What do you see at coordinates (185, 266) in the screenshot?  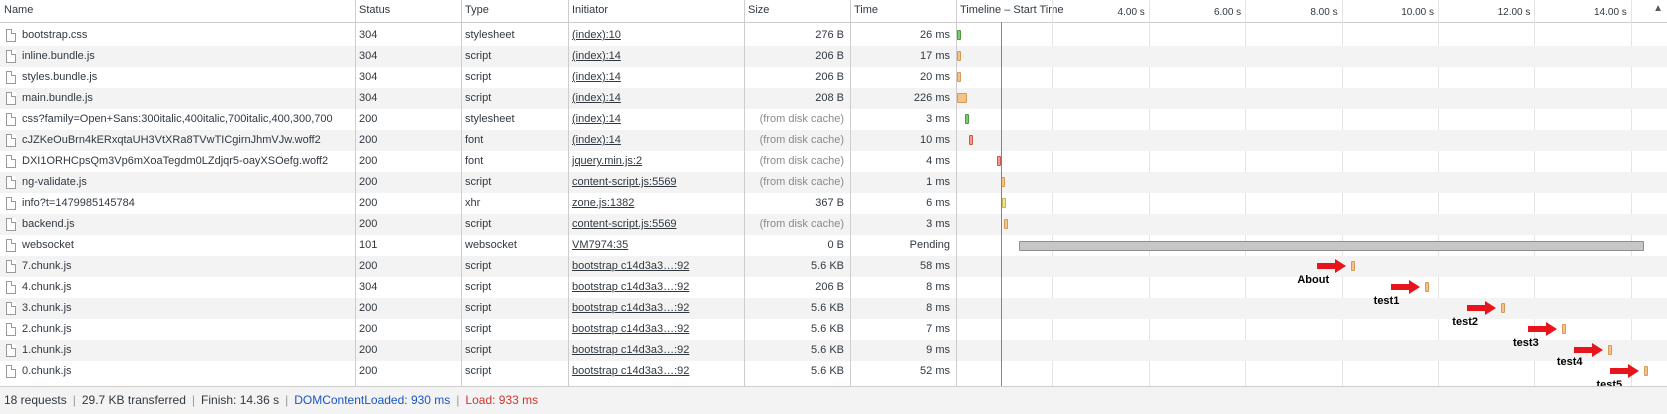 I see `request-name: 7.chunk.js` at bounding box center [185, 266].